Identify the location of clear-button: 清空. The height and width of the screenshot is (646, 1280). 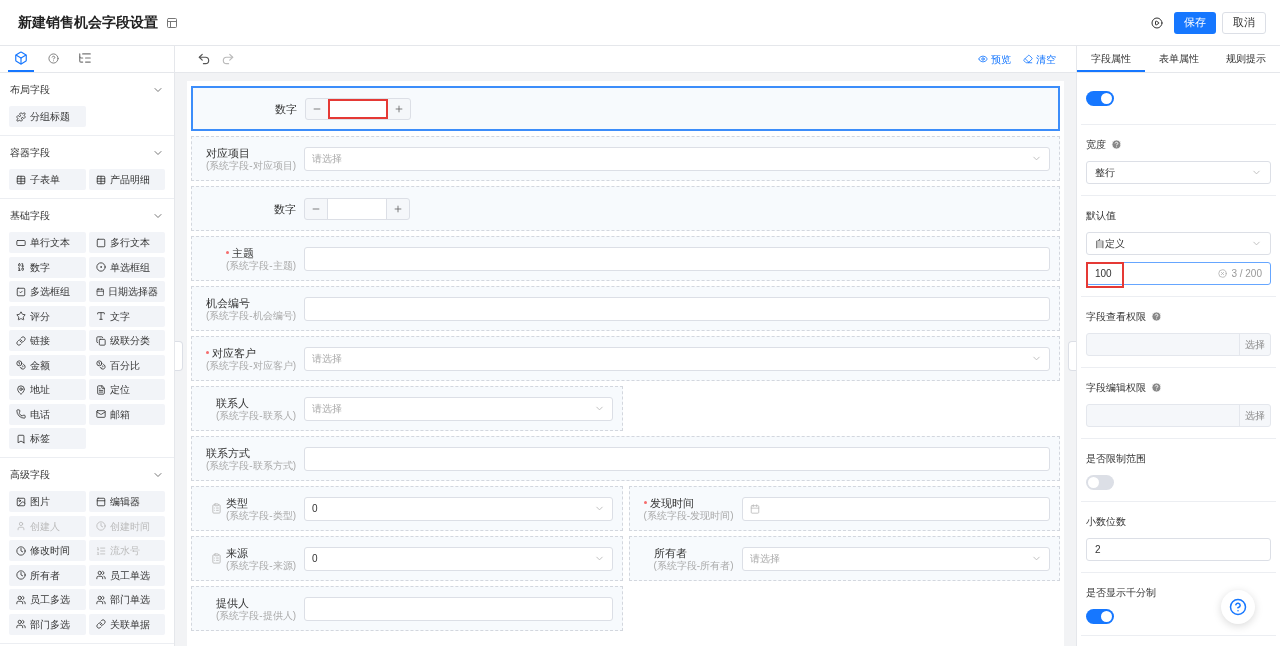
(1039, 59).